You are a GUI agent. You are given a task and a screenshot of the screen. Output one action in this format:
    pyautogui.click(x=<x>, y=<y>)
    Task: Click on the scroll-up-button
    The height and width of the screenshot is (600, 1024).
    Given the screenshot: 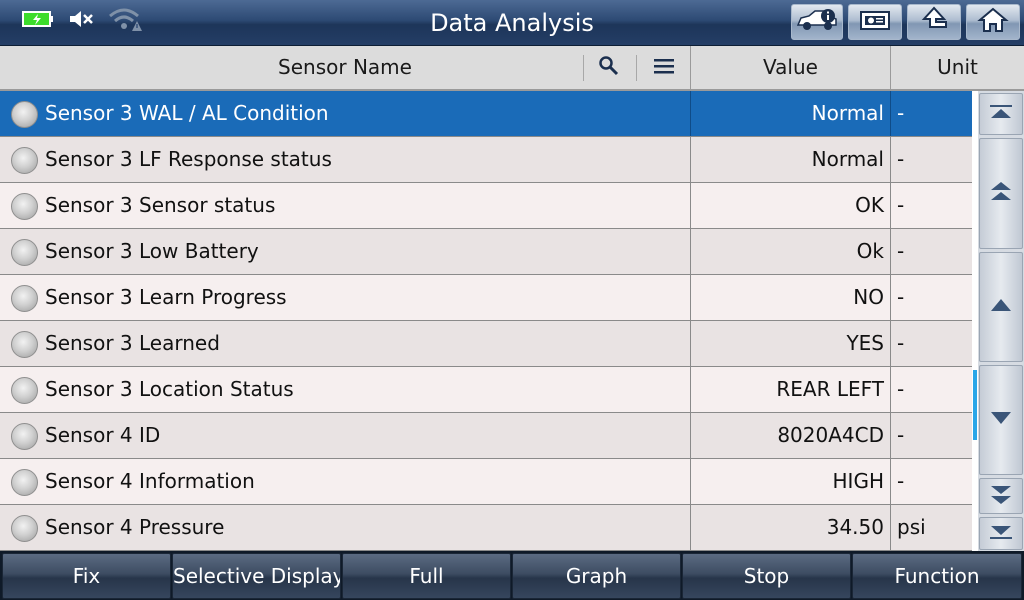 What is the action you would take?
    pyautogui.click(x=1001, y=307)
    